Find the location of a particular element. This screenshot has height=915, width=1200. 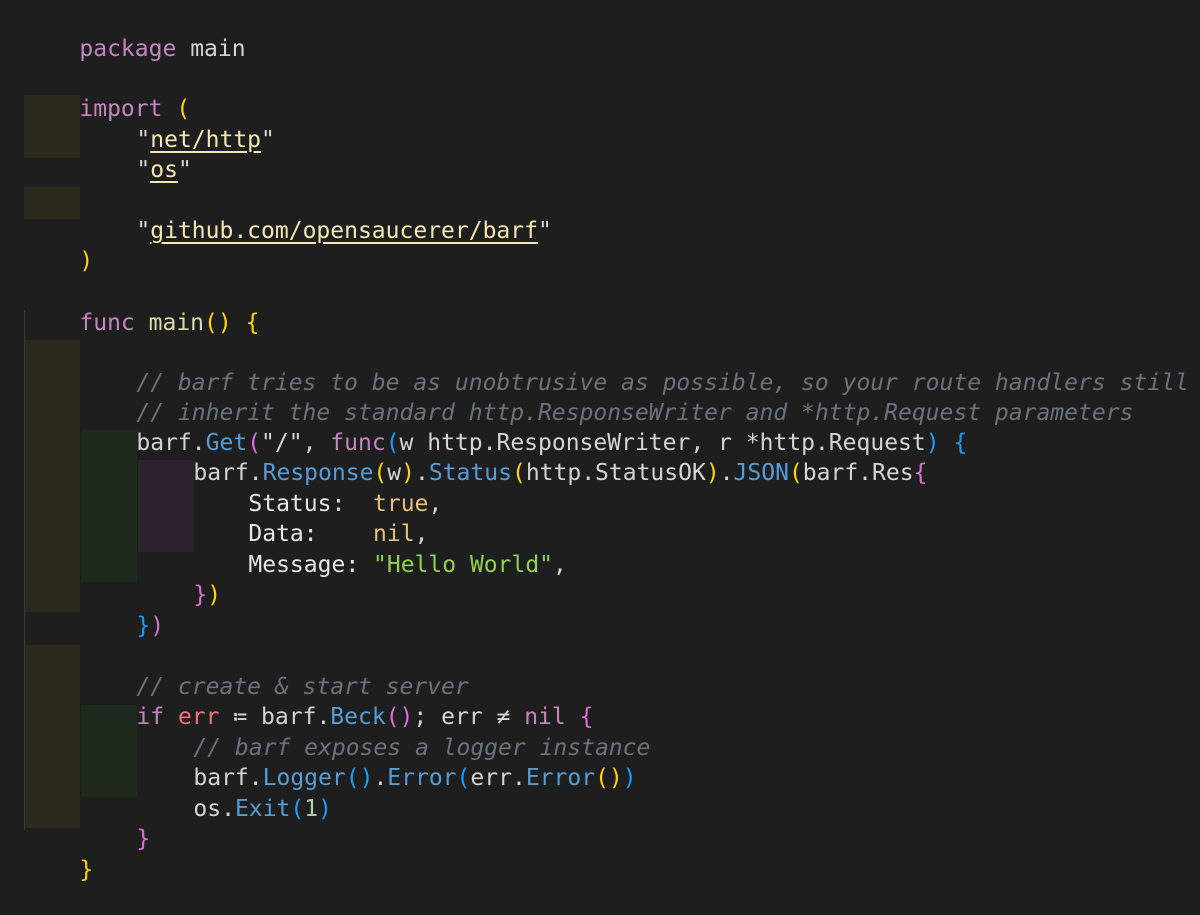

method-error: Error is located at coordinates (422, 778).